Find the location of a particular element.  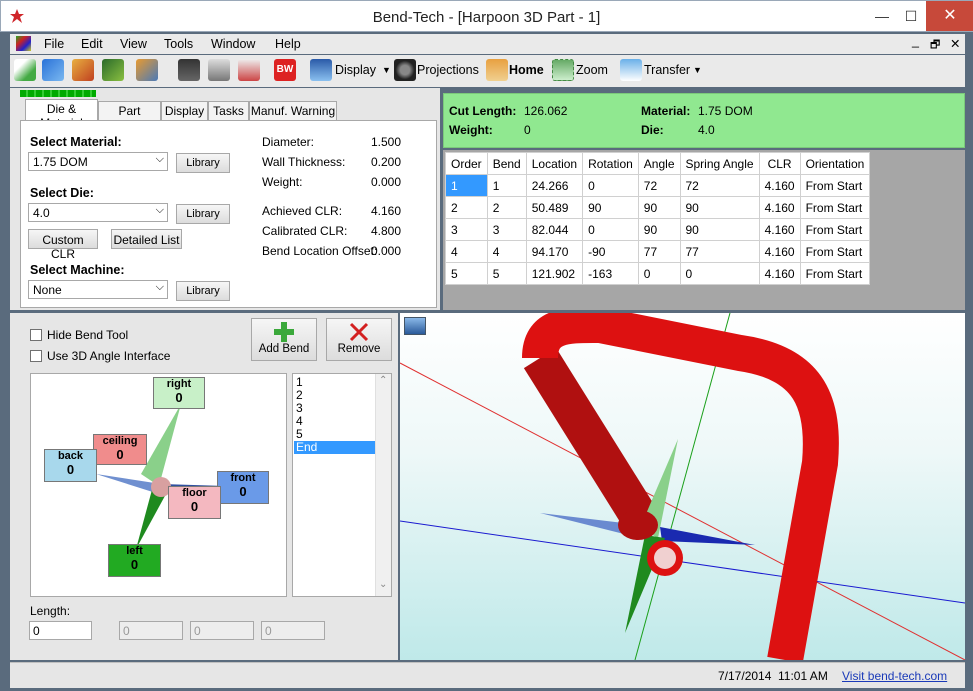

transfer-button: Transfer is located at coordinates (667, 70).